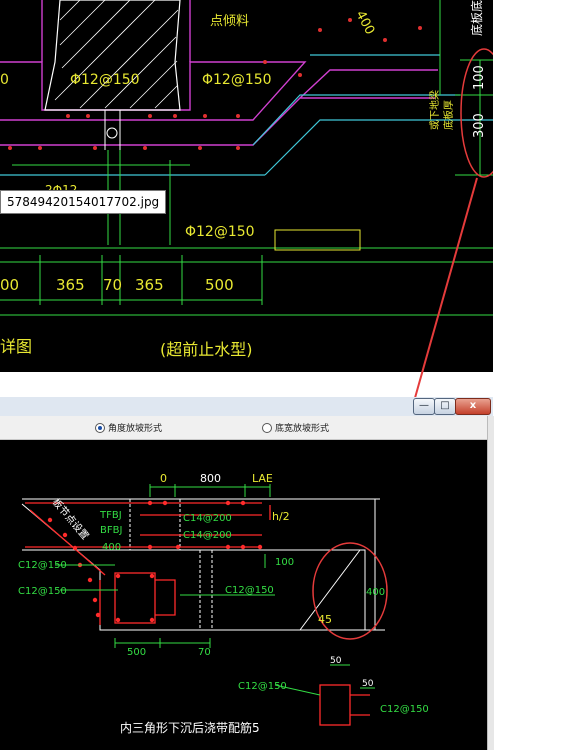 The image size is (566, 750). What do you see at coordinates (302, 429) in the screenshot?
I see `radio-width-slope-label: 底宽放坡形式` at bounding box center [302, 429].